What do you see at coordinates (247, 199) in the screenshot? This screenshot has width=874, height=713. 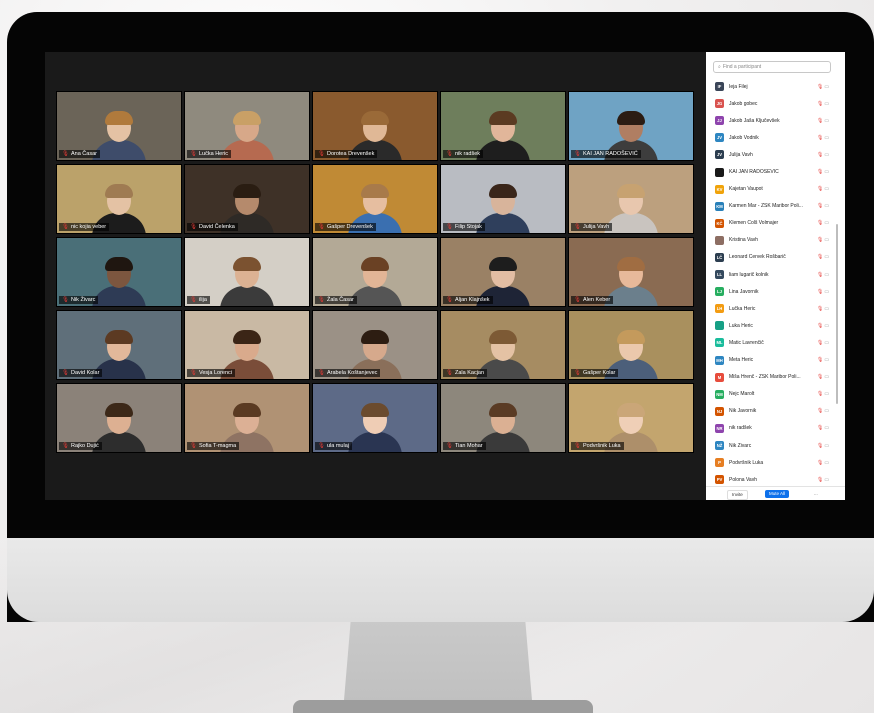 I see `video-tile: 🎙︎ David Čelenka` at bounding box center [247, 199].